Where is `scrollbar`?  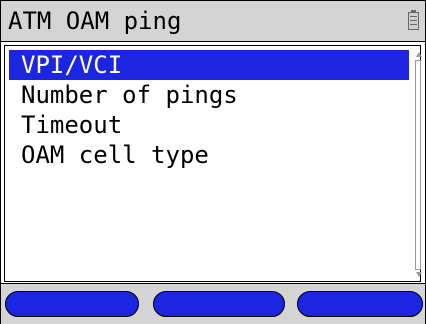
scrollbar is located at coordinates (418, 165).